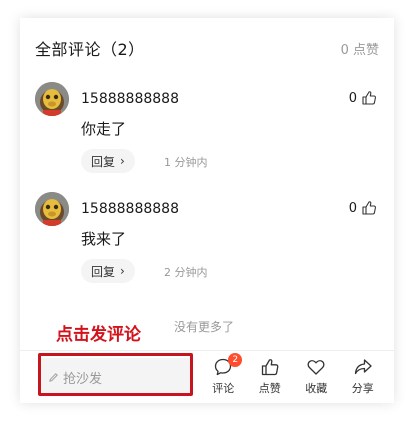  Describe the element at coordinates (186, 272) in the screenshot. I see `comment-time: 2 分钟内` at that location.